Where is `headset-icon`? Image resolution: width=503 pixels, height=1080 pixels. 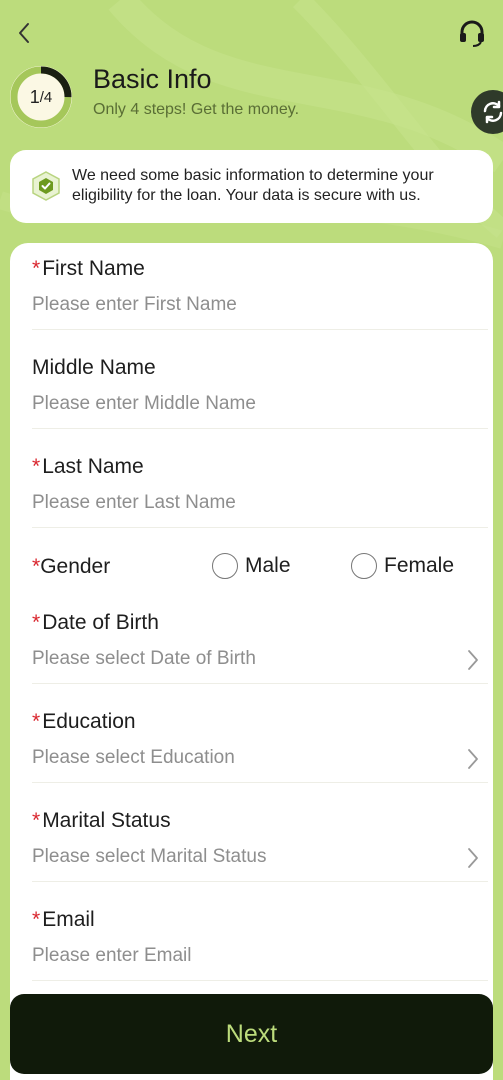
headset-icon is located at coordinates (472, 33).